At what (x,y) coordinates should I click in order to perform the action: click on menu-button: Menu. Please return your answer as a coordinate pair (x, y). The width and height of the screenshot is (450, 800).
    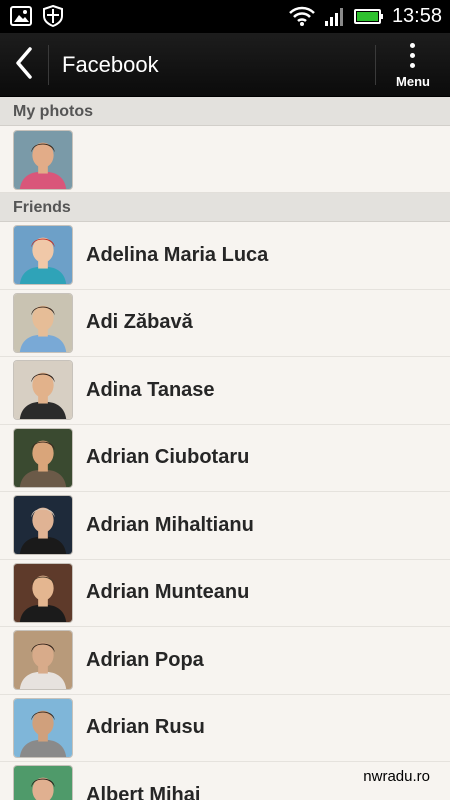
    Looking at the image, I should click on (413, 65).